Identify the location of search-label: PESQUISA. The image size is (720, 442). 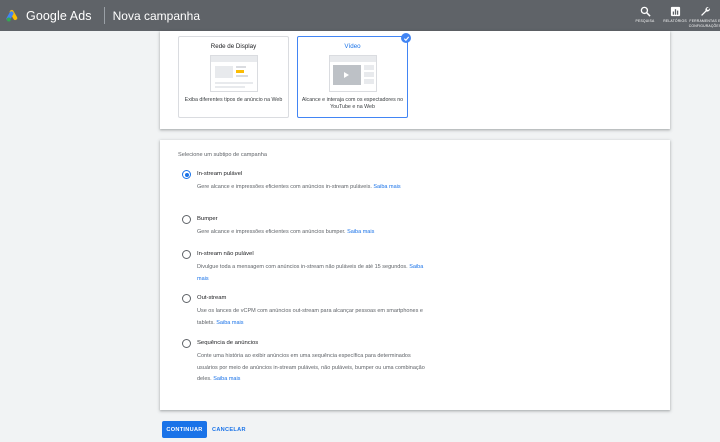
(645, 21).